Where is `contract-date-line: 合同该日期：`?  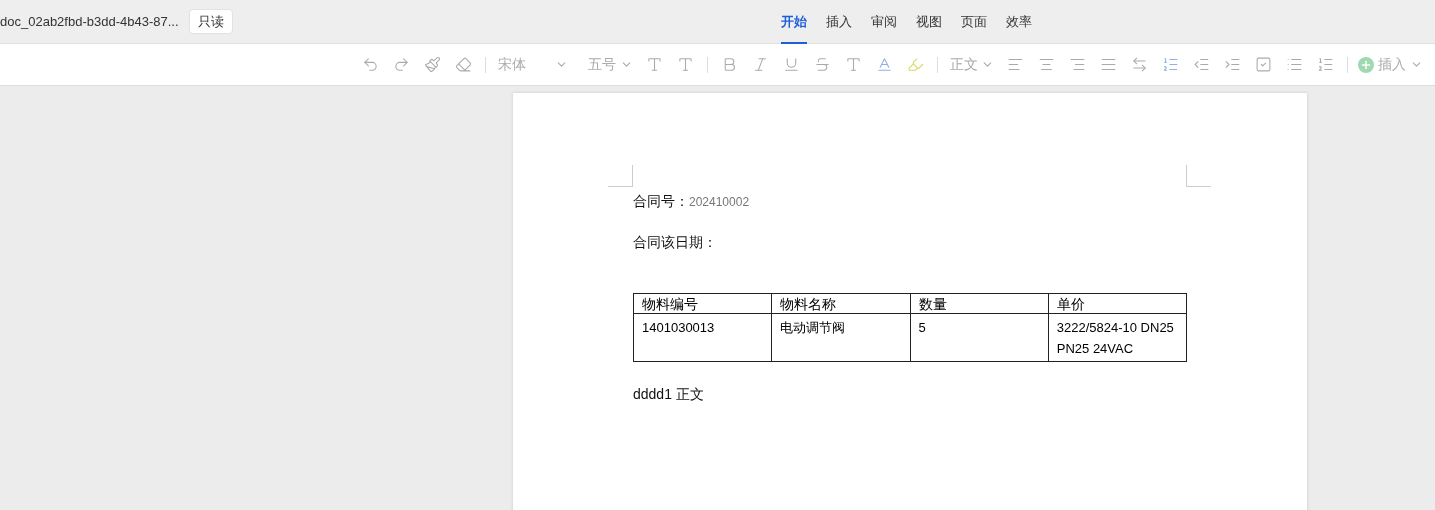 contract-date-line: 合同该日期： is located at coordinates (675, 242).